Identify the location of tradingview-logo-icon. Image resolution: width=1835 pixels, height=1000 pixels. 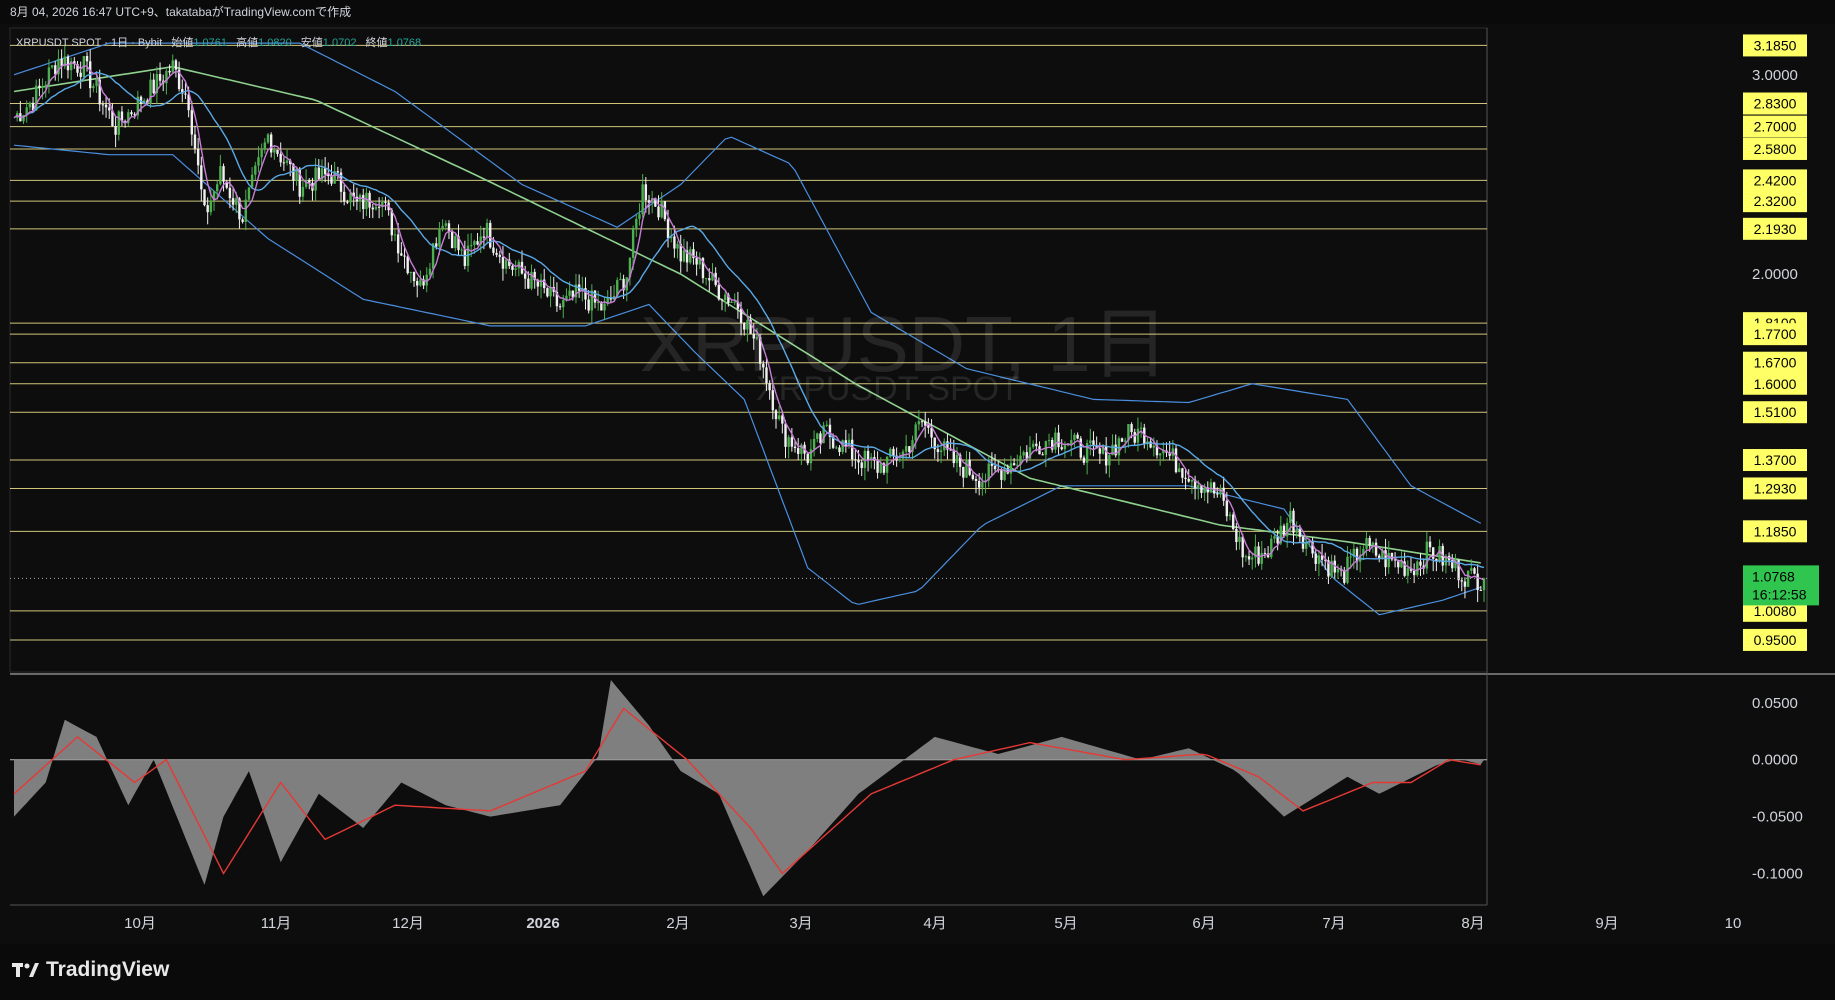
(26, 970).